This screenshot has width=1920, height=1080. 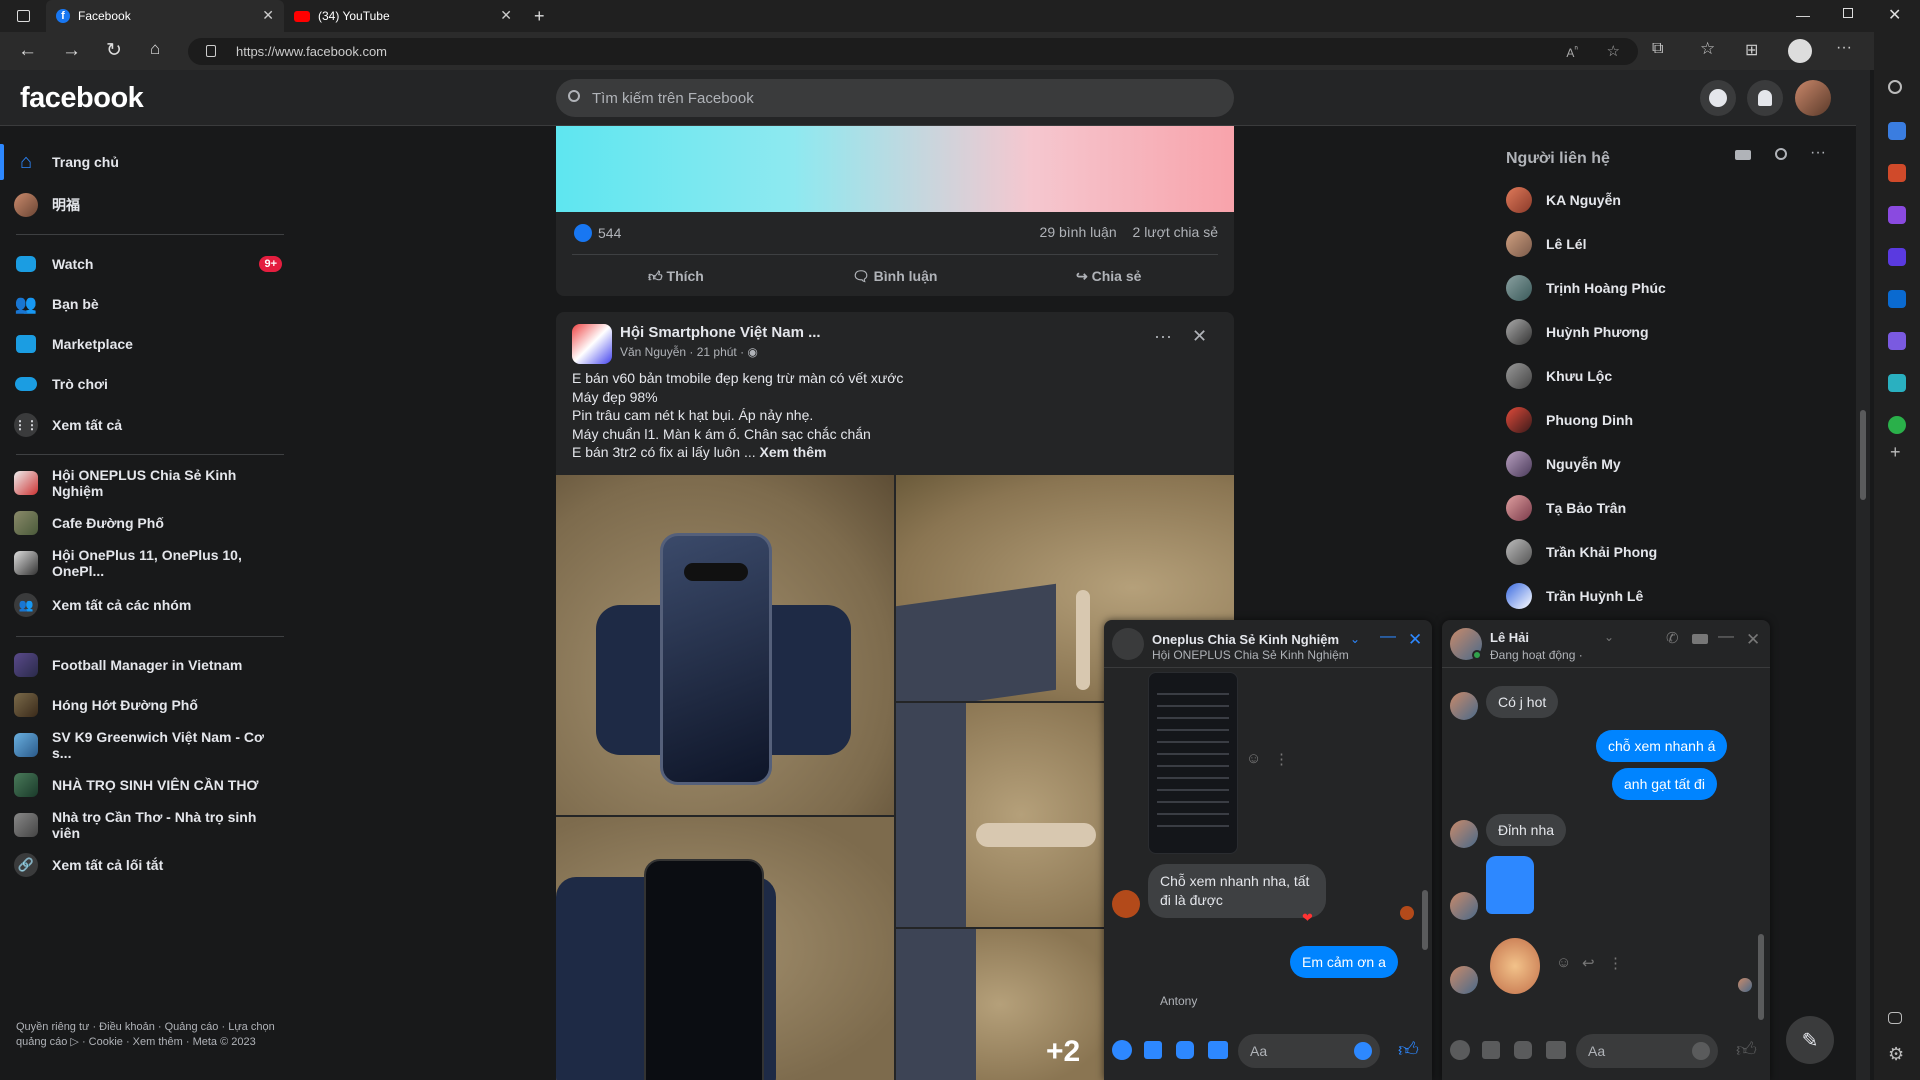 I want to click on search-input: Tìm kiếm trên Facebook, so click(x=895, y=98).